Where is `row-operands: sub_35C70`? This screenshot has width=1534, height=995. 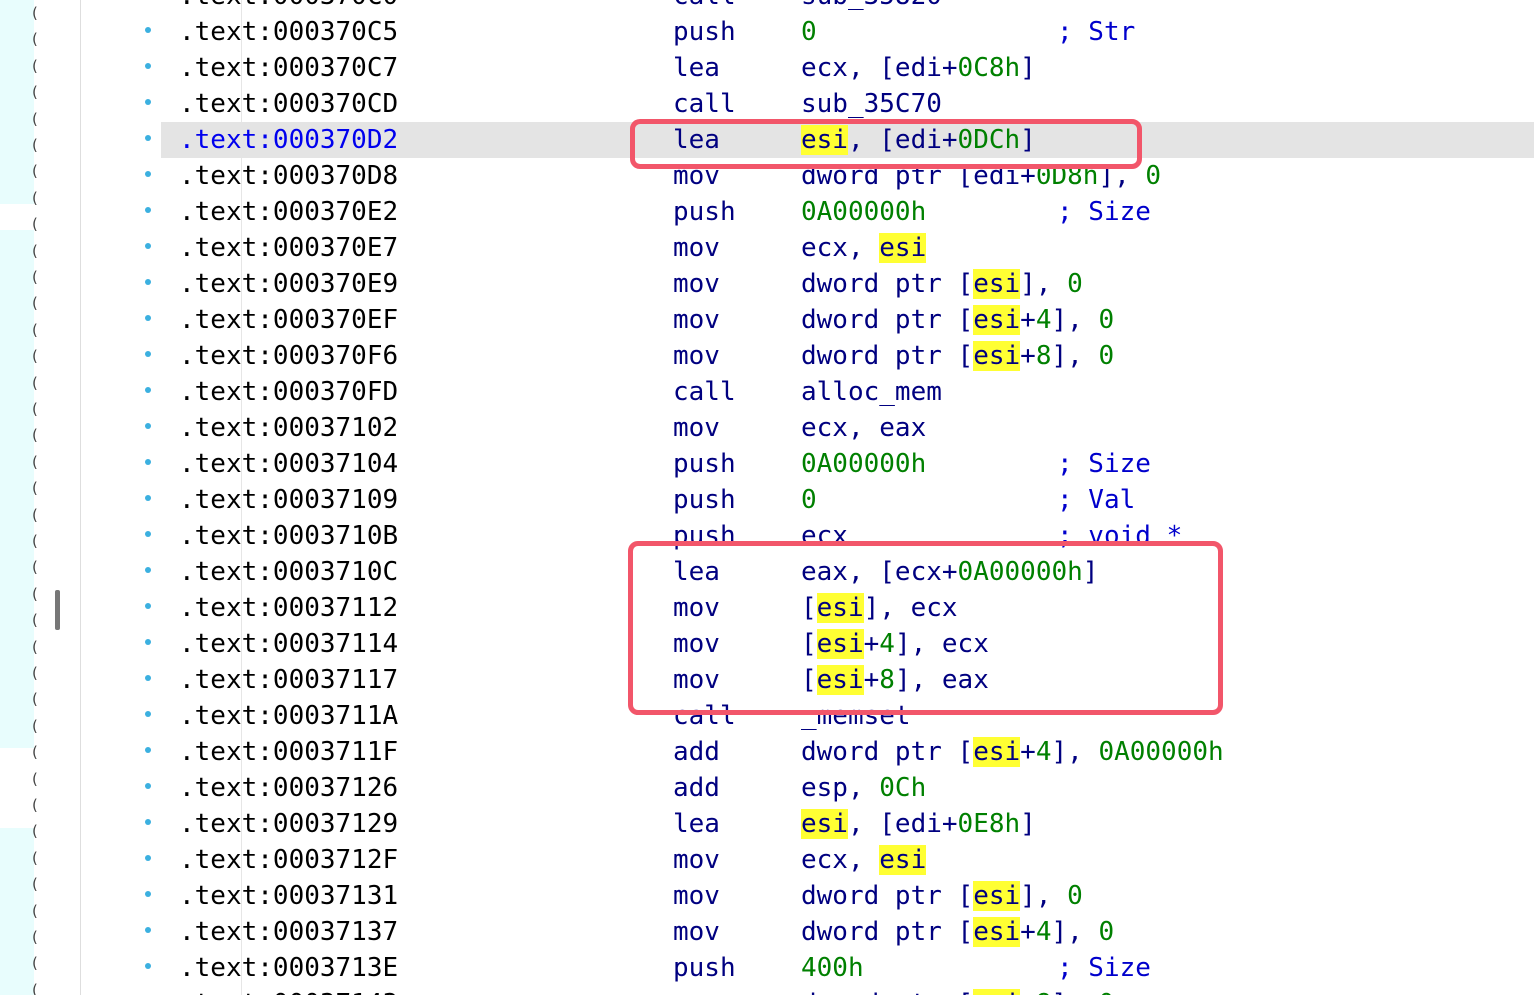 row-operands: sub_35C70 is located at coordinates (871, 104).